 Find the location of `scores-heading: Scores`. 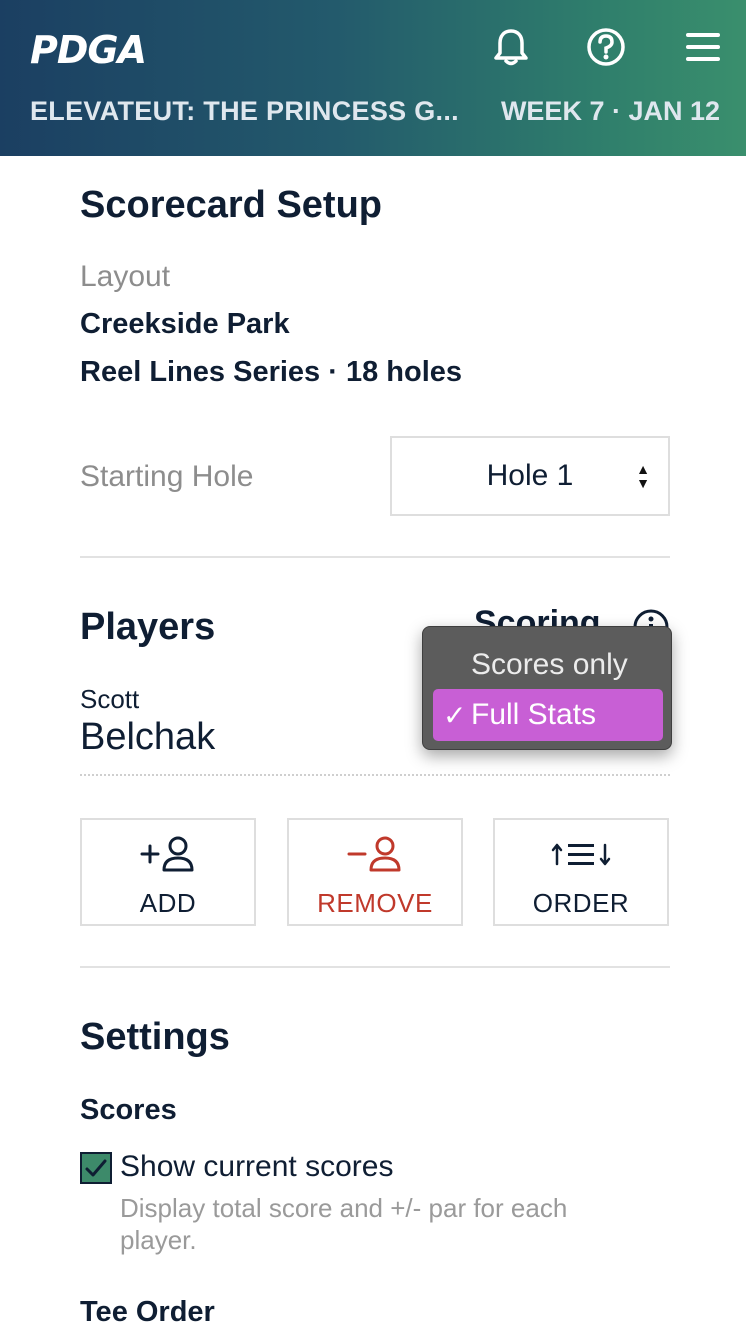

scores-heading: Scores is located at coordinates (128, 1110).